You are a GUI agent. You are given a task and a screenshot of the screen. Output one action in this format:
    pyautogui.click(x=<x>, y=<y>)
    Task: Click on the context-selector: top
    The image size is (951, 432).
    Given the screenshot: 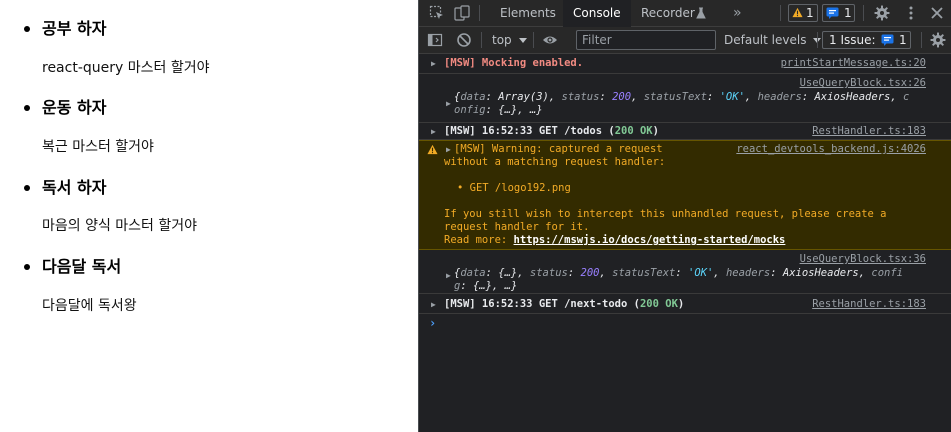 What is the action you would take?
    pyautogui.click(x=509, y=40)
    